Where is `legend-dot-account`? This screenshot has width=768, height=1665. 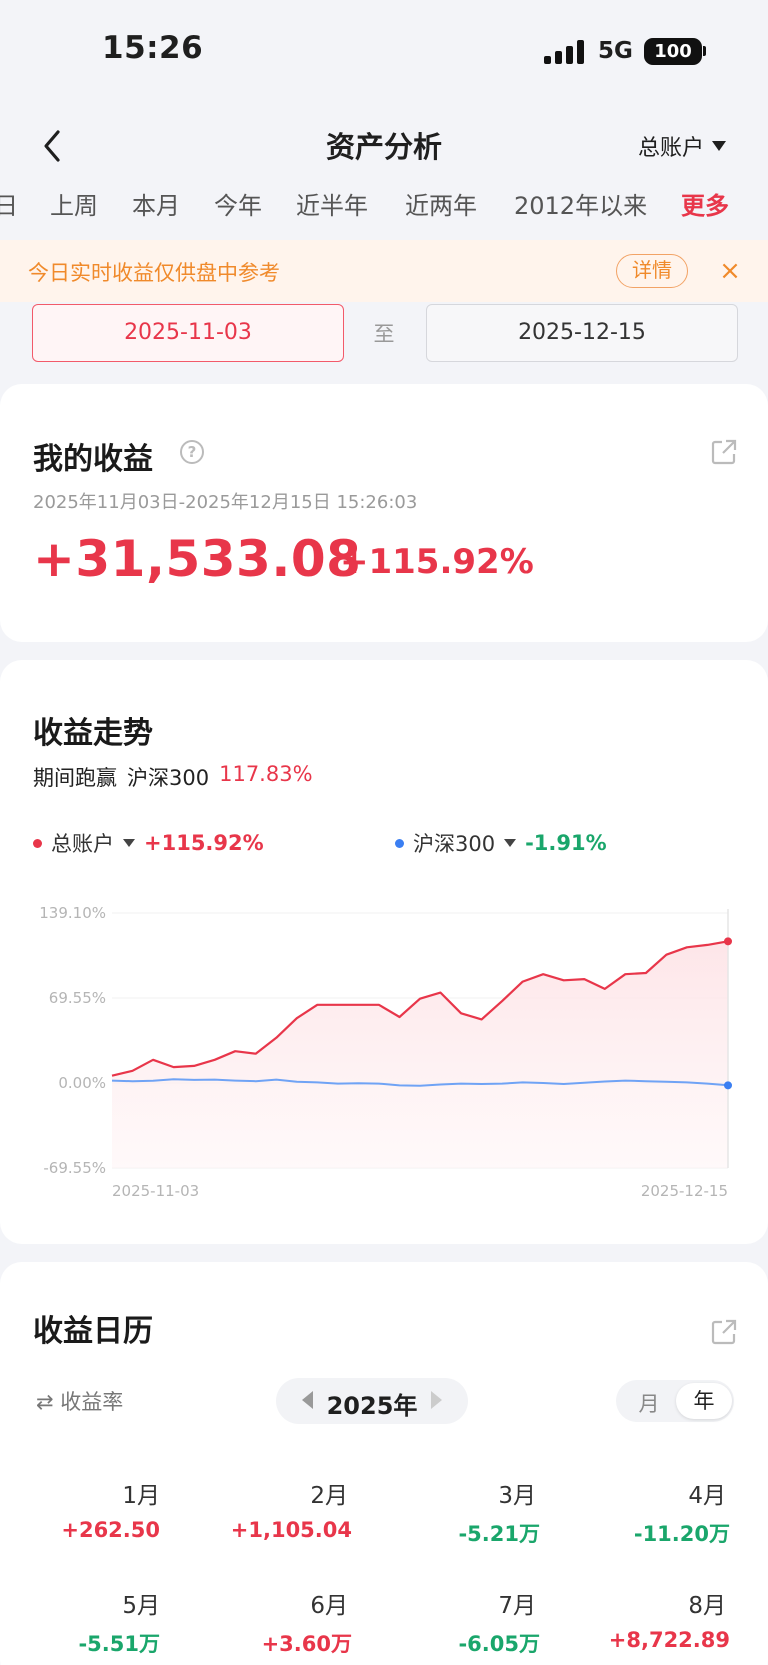
legend-dot-account is located at coordinates (37, 843).